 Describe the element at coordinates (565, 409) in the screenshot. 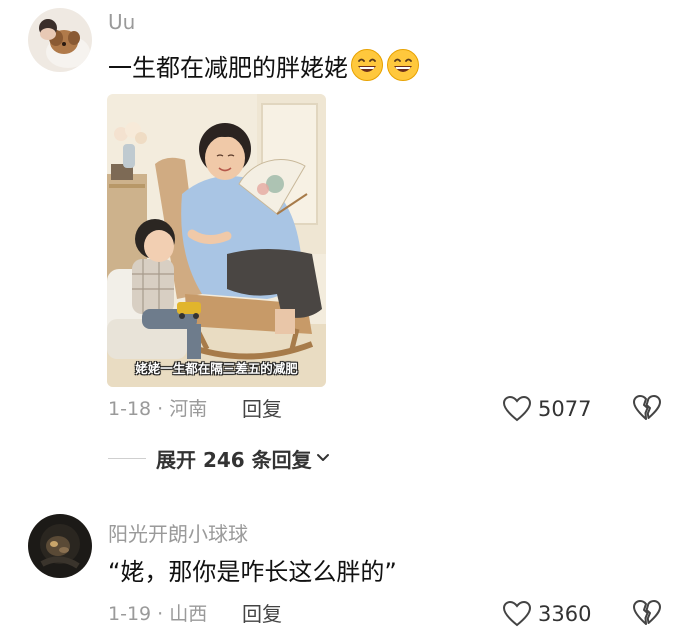

I see `like-count: 5077` at that location.